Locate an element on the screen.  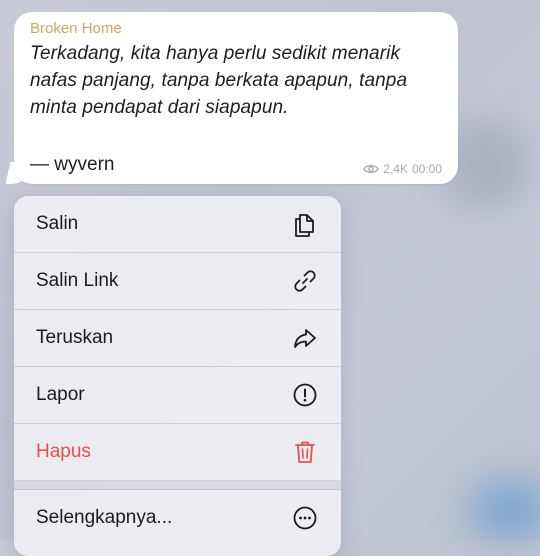
link-icon is located at coordinates (305, 281).